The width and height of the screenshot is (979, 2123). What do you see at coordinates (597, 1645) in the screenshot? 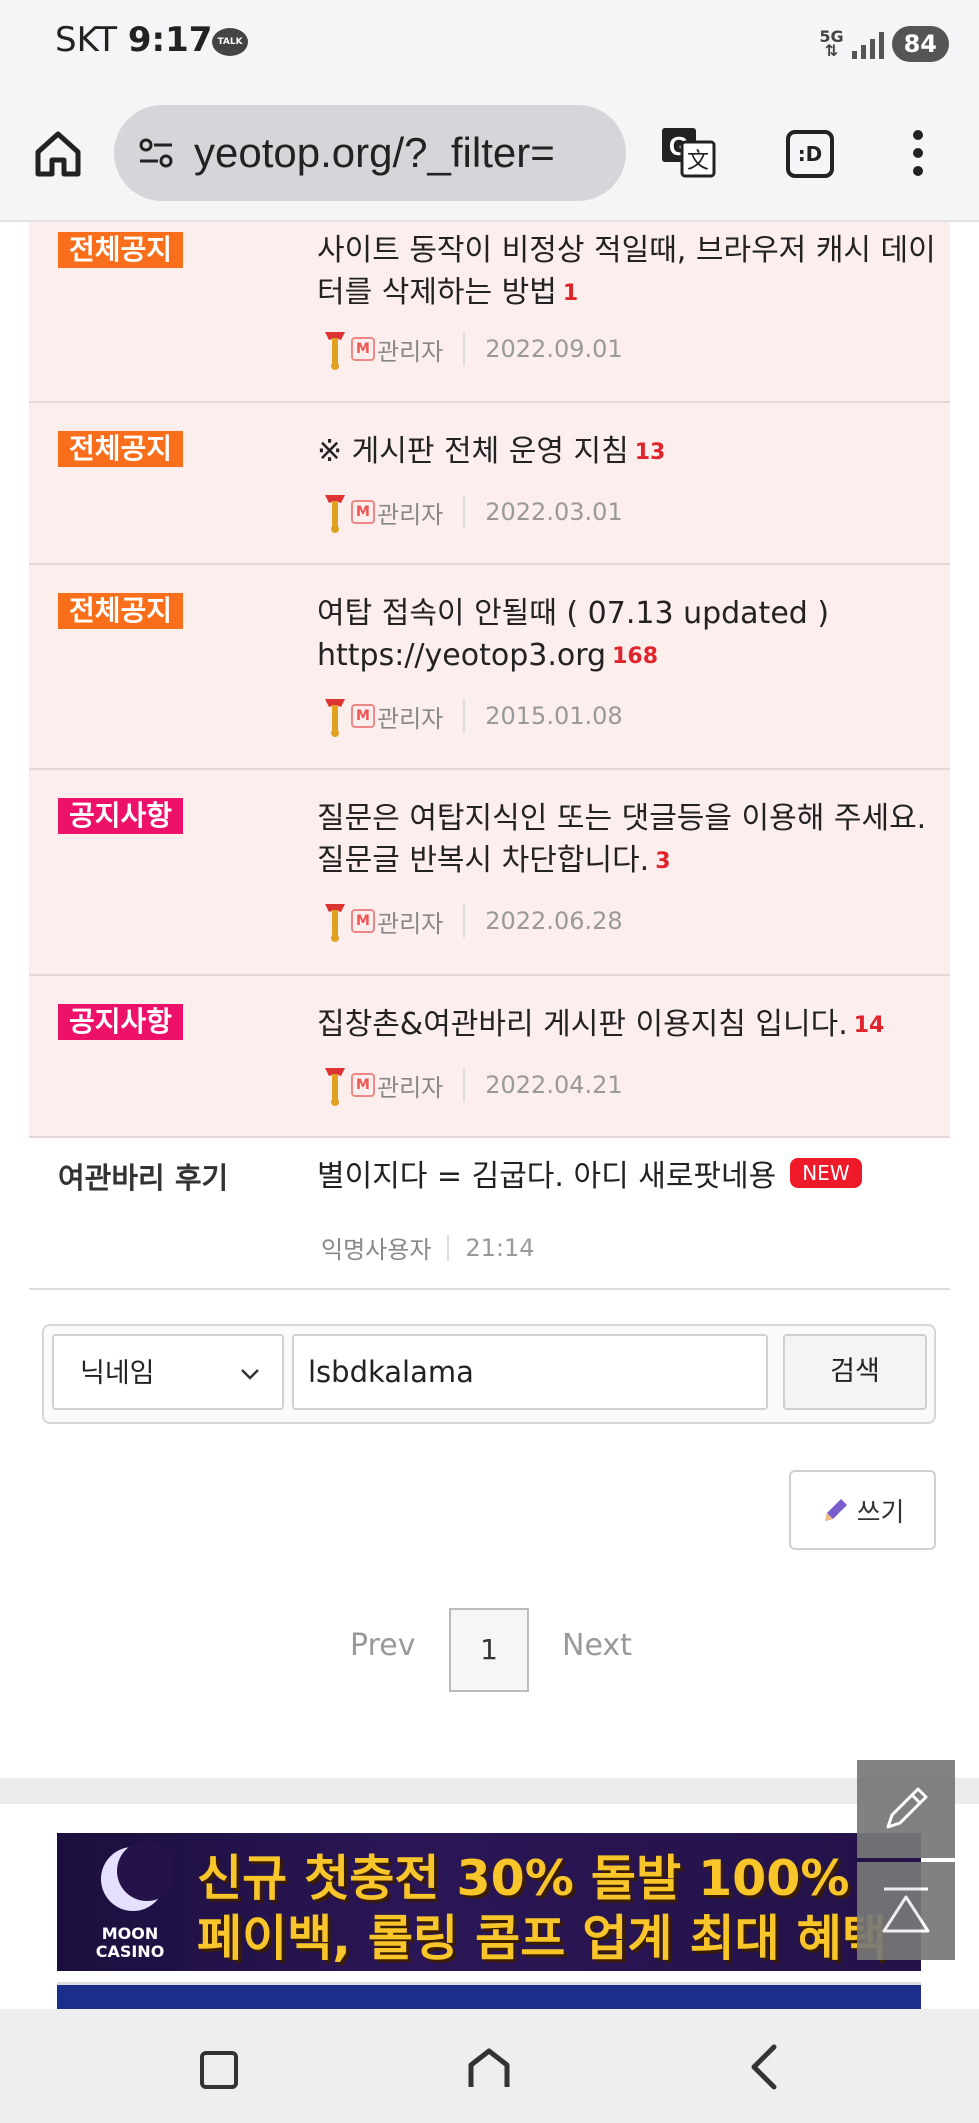
I see `next-page-link: Next` at bounding box center [597, 1645].